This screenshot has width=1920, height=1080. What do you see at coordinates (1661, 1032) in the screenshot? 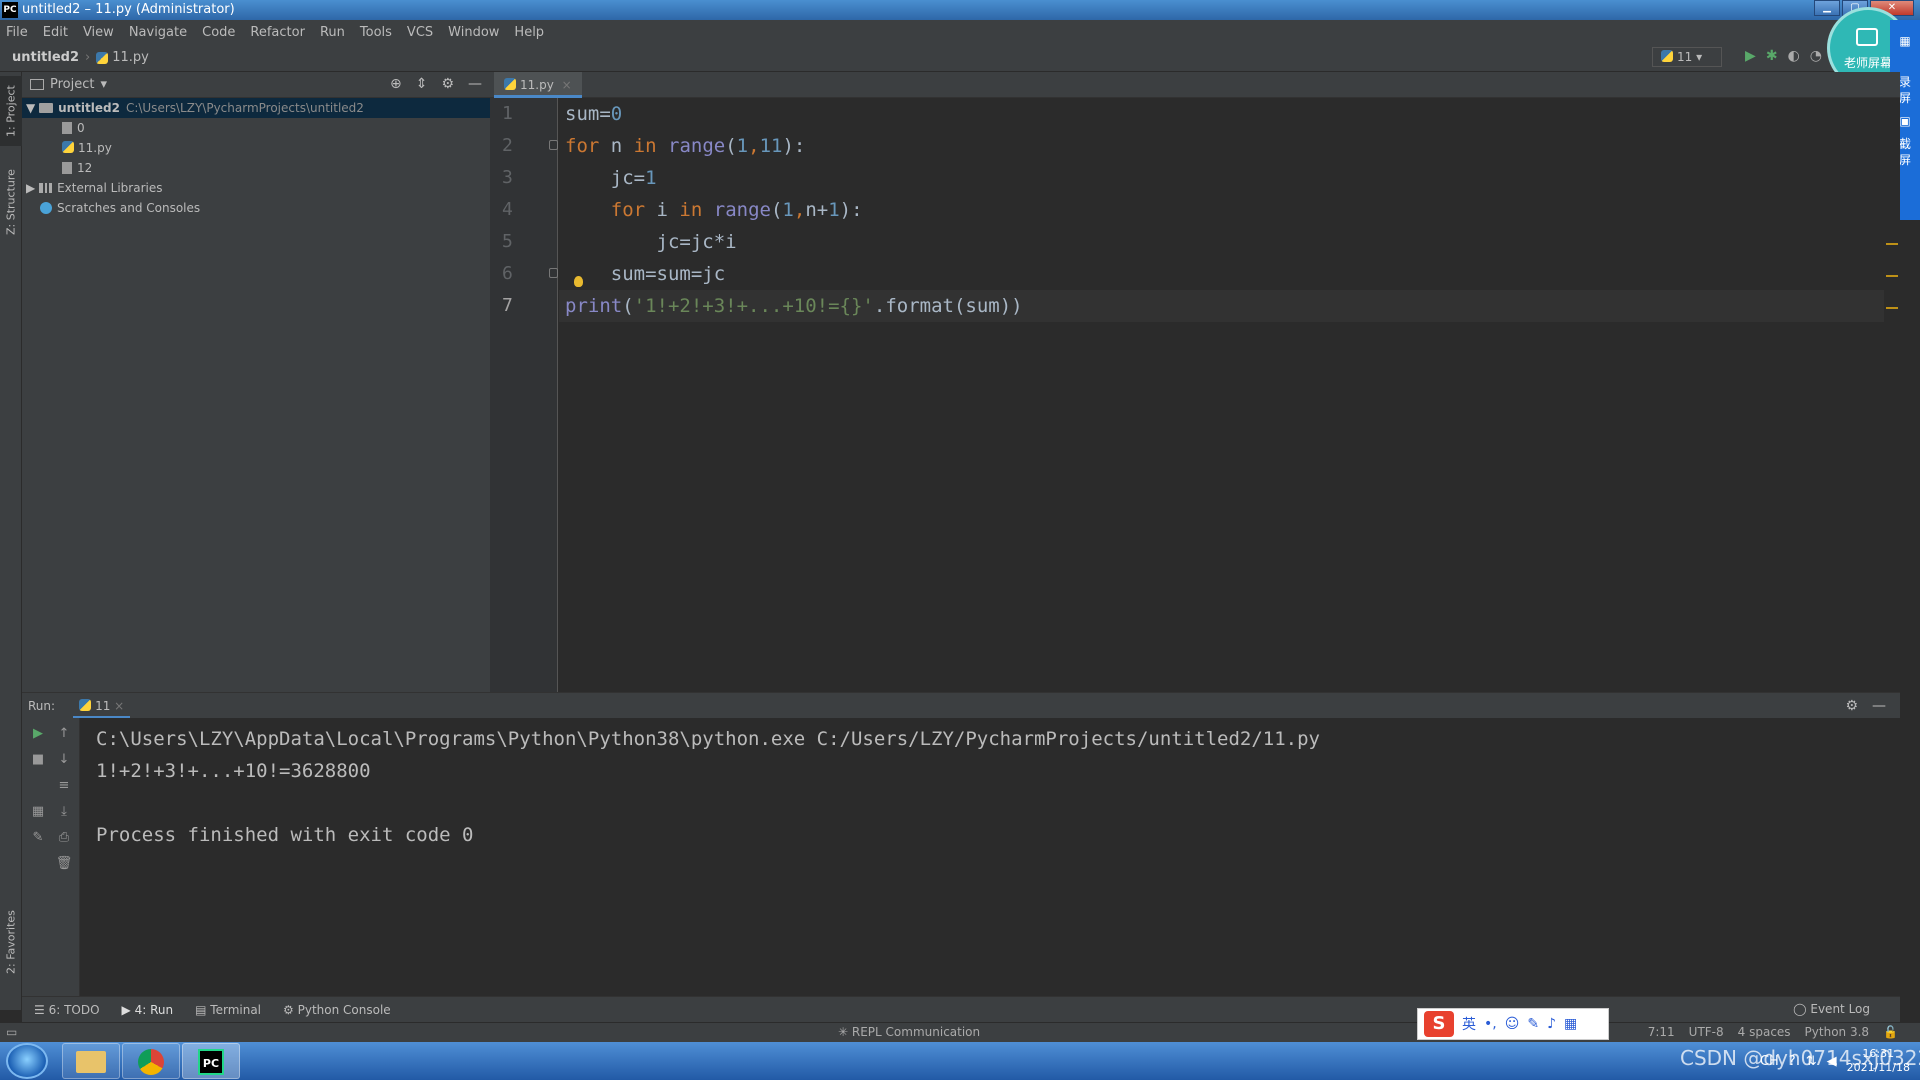
I see `caret-position: 7:11` at bounding box center [1661, 1032].